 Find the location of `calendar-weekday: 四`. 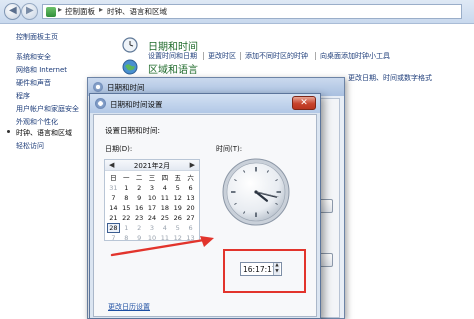

calendar-weekday: 四 is located at coordinates (165, 178).